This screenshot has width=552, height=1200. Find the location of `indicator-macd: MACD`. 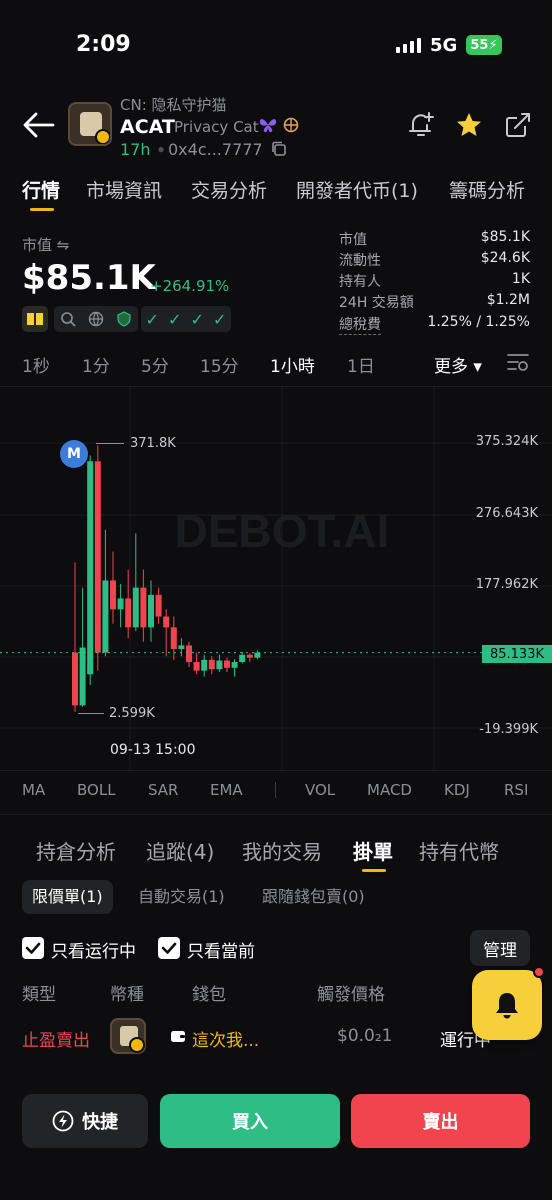

indicator-macd: MACD is located at coordinates (389, 790).